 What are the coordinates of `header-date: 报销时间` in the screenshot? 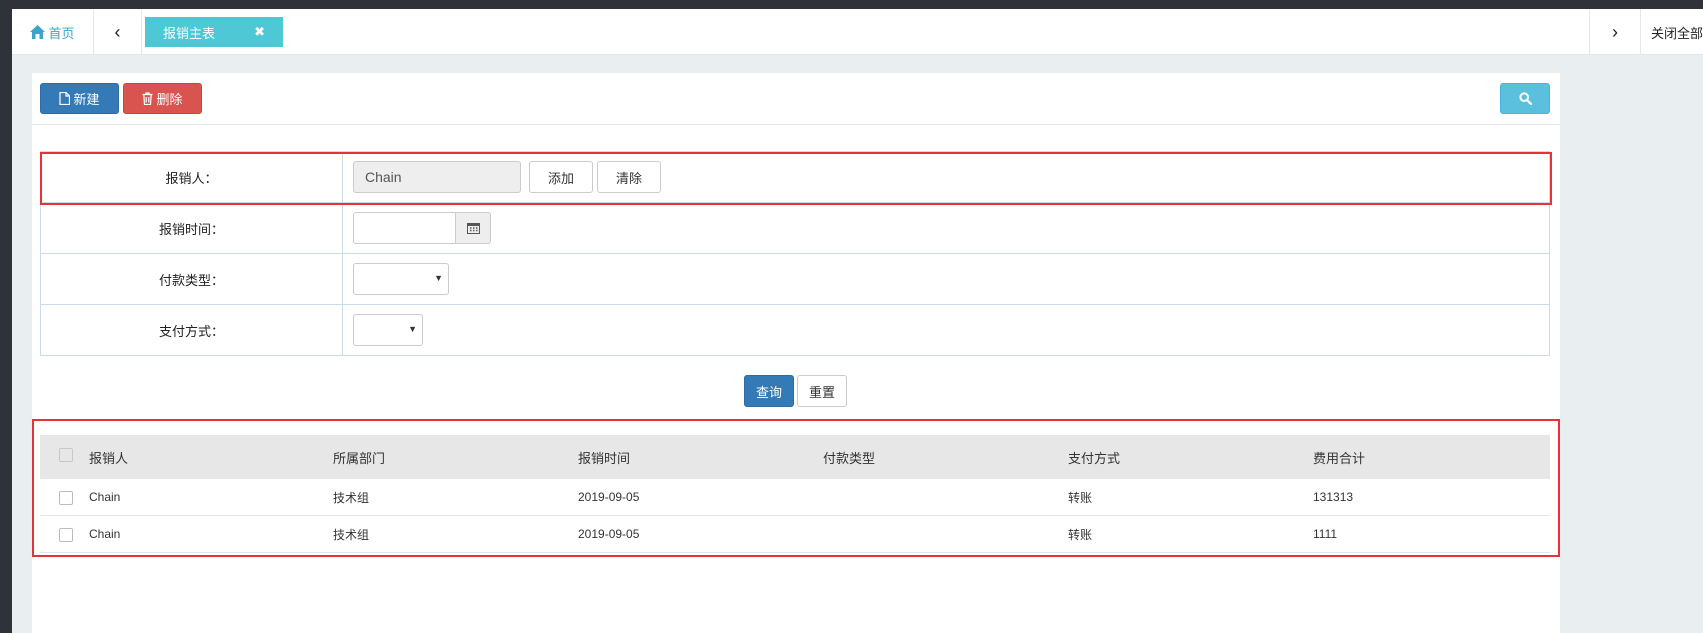 It's located at (604, 457).